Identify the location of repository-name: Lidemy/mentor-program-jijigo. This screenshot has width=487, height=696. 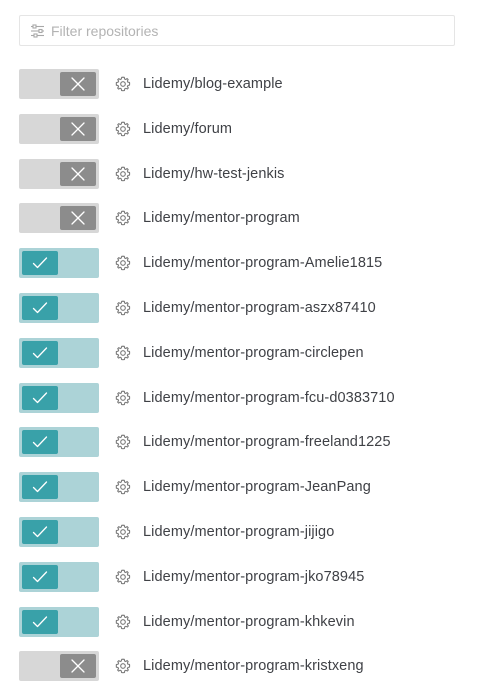
(238, 532).